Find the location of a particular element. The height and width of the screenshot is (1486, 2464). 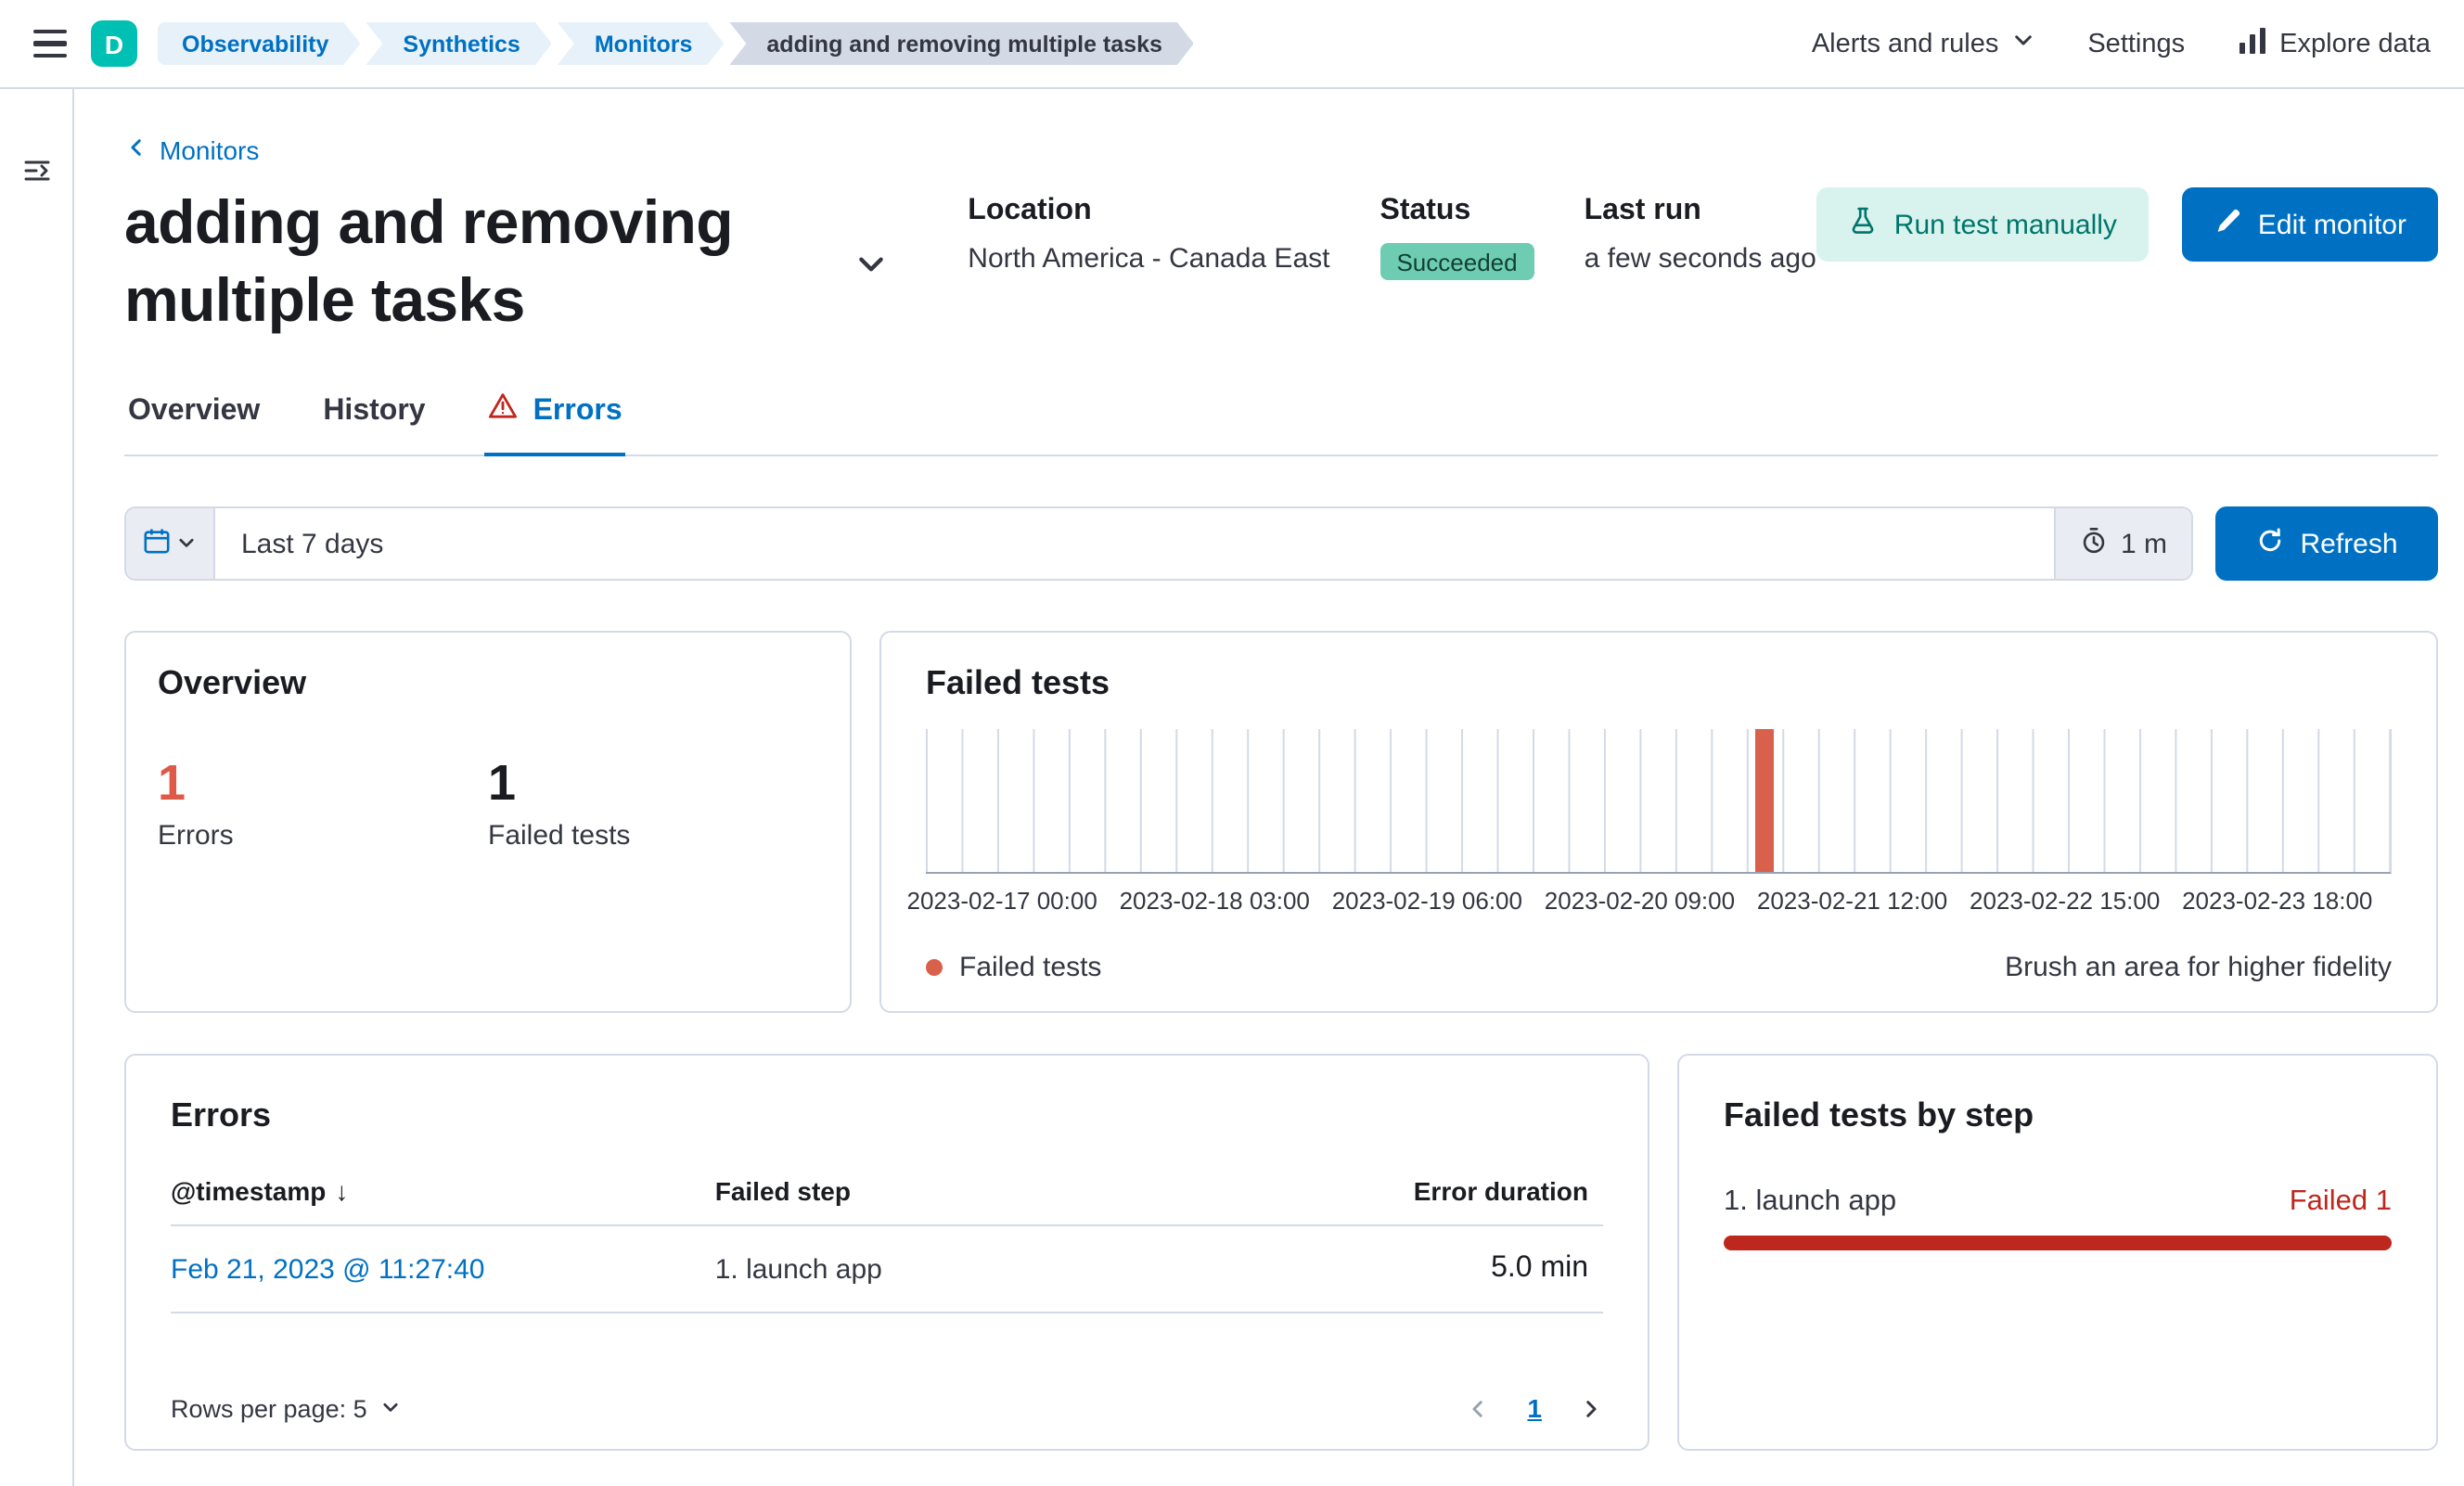

status-badge: Succeeded is located at coordinates (1457, 261).